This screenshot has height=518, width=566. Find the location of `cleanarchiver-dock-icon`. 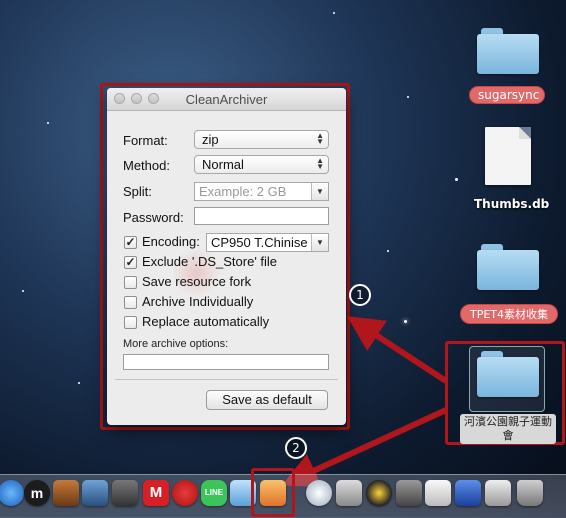

cleanarchiver-dock-icon is located at coordinates (273, 493).